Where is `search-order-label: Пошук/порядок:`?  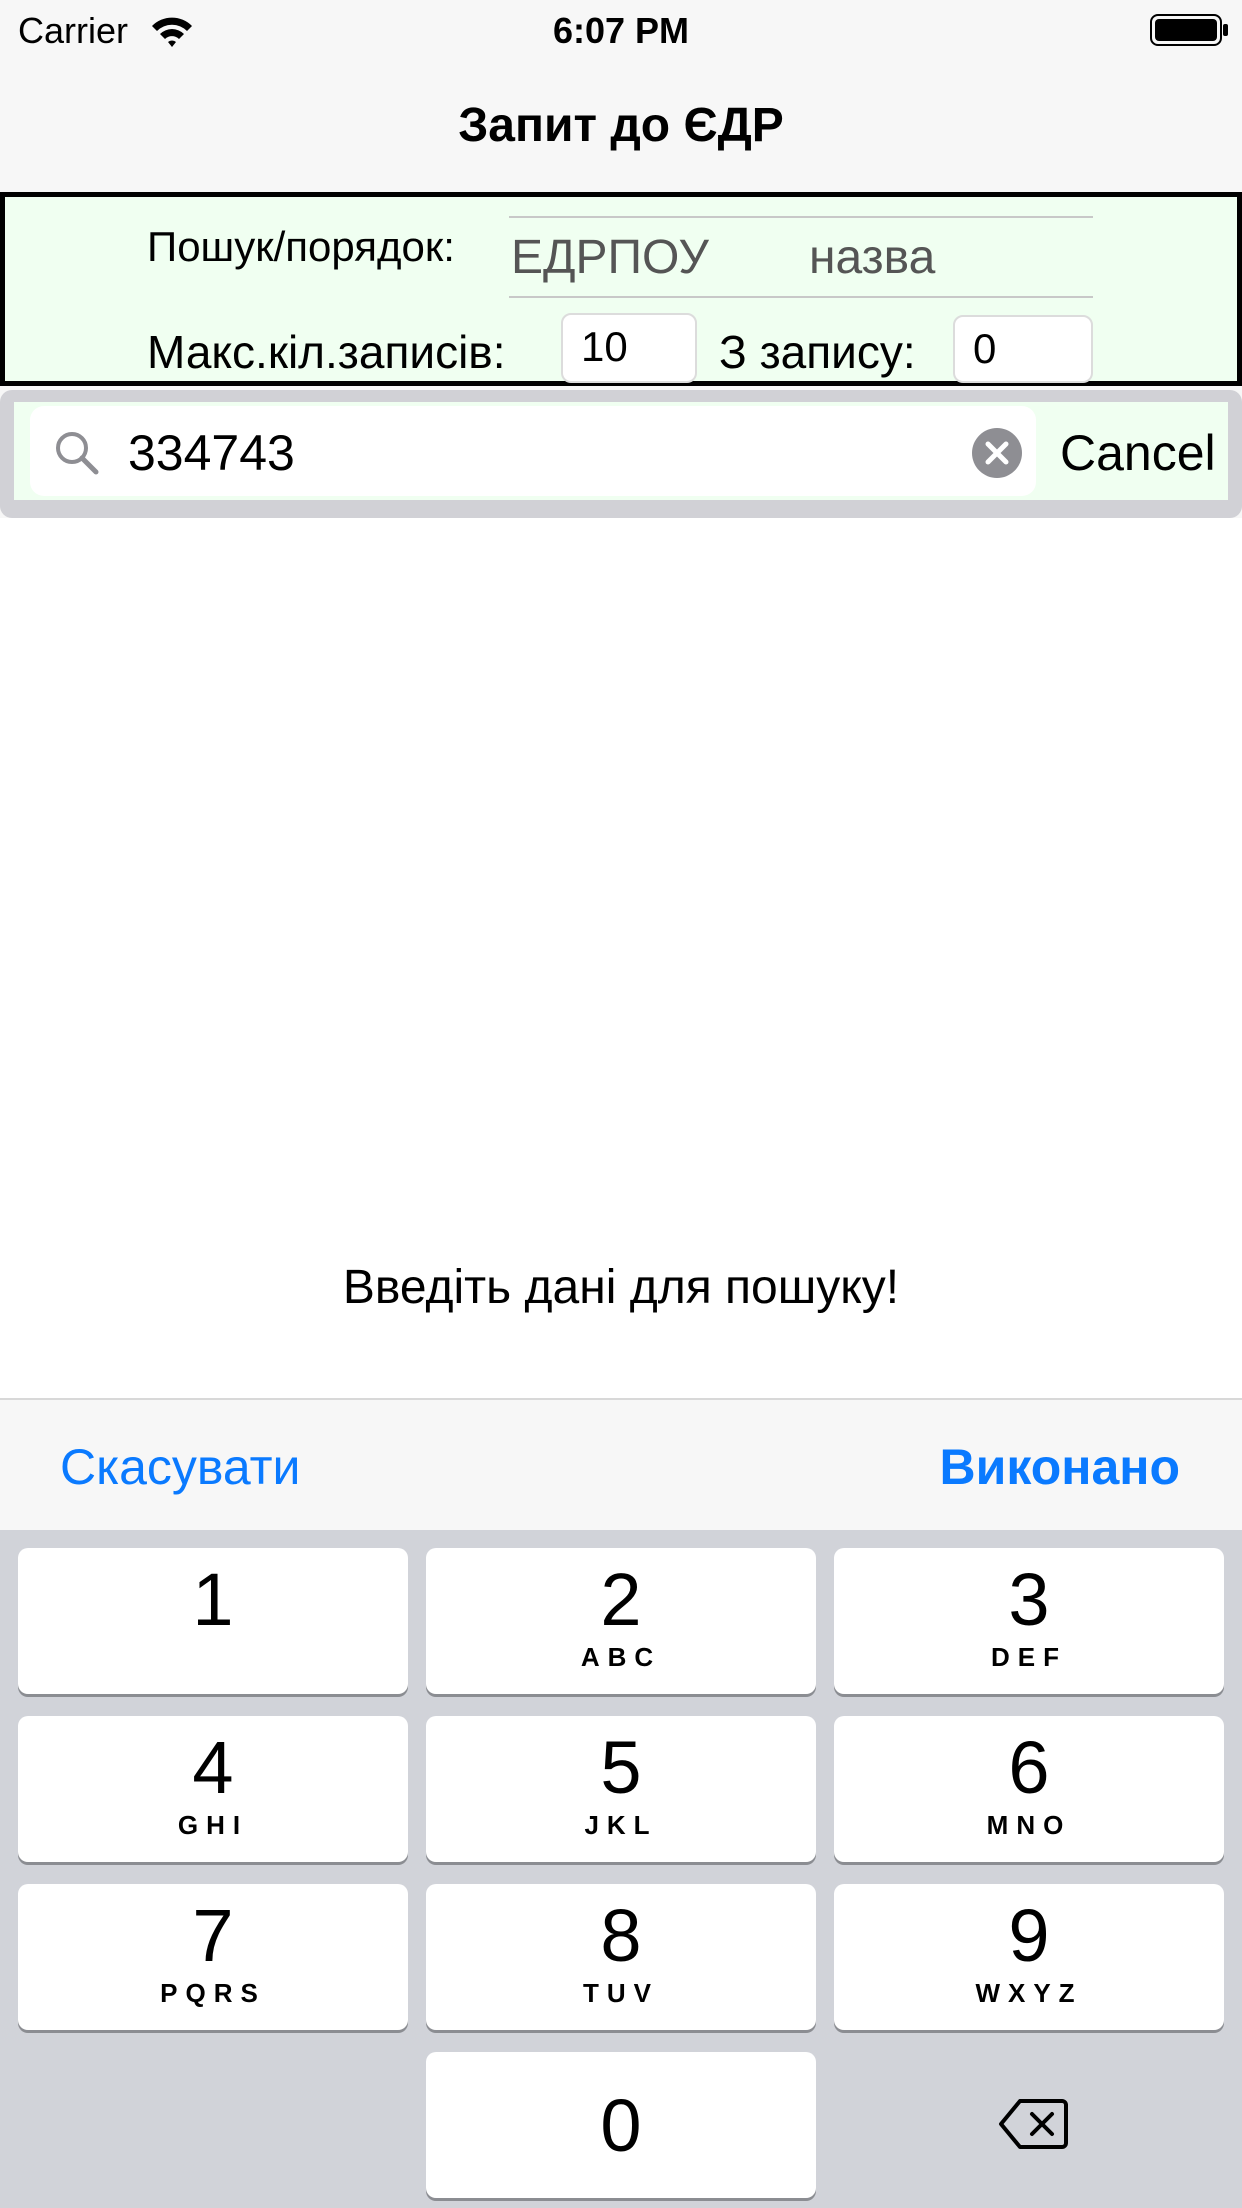
search-order-label: Пошук/порядок: is located at coordinates (301, 246).